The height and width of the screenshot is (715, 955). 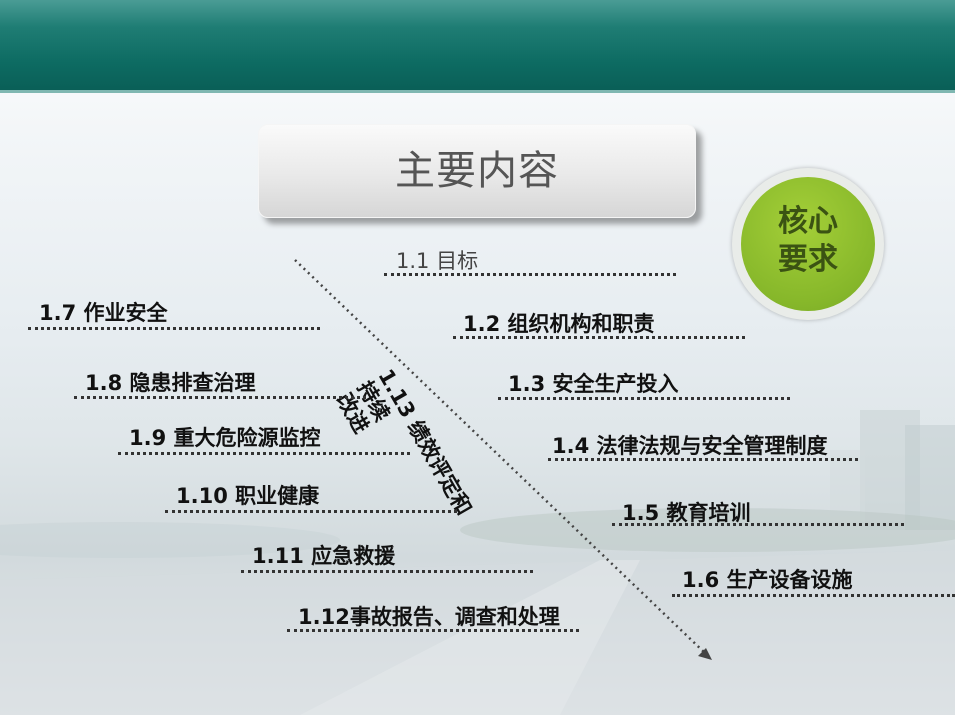 What do you see at coordinates (429, 617) in the screenshot?
I see `item-1-12: 1.12事故报告、调查和处理` at bounding box center [429, 617].